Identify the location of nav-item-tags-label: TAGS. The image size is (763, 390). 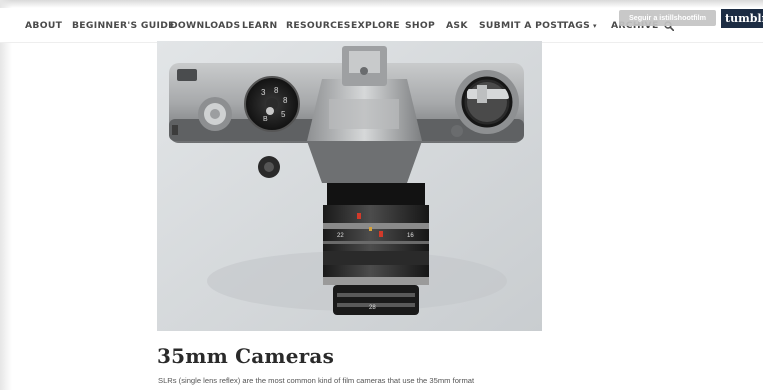
(576, 25).